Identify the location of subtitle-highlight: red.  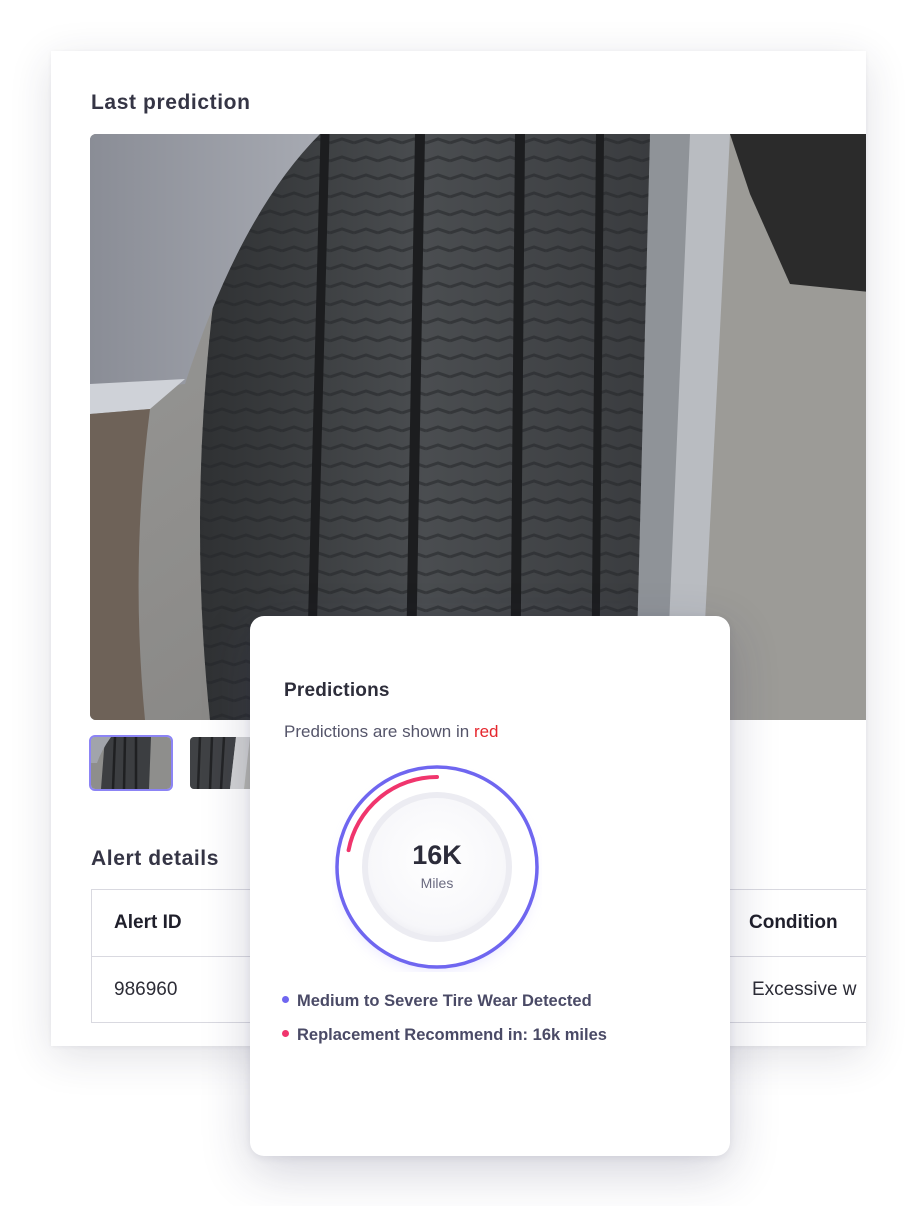
(486, 731).